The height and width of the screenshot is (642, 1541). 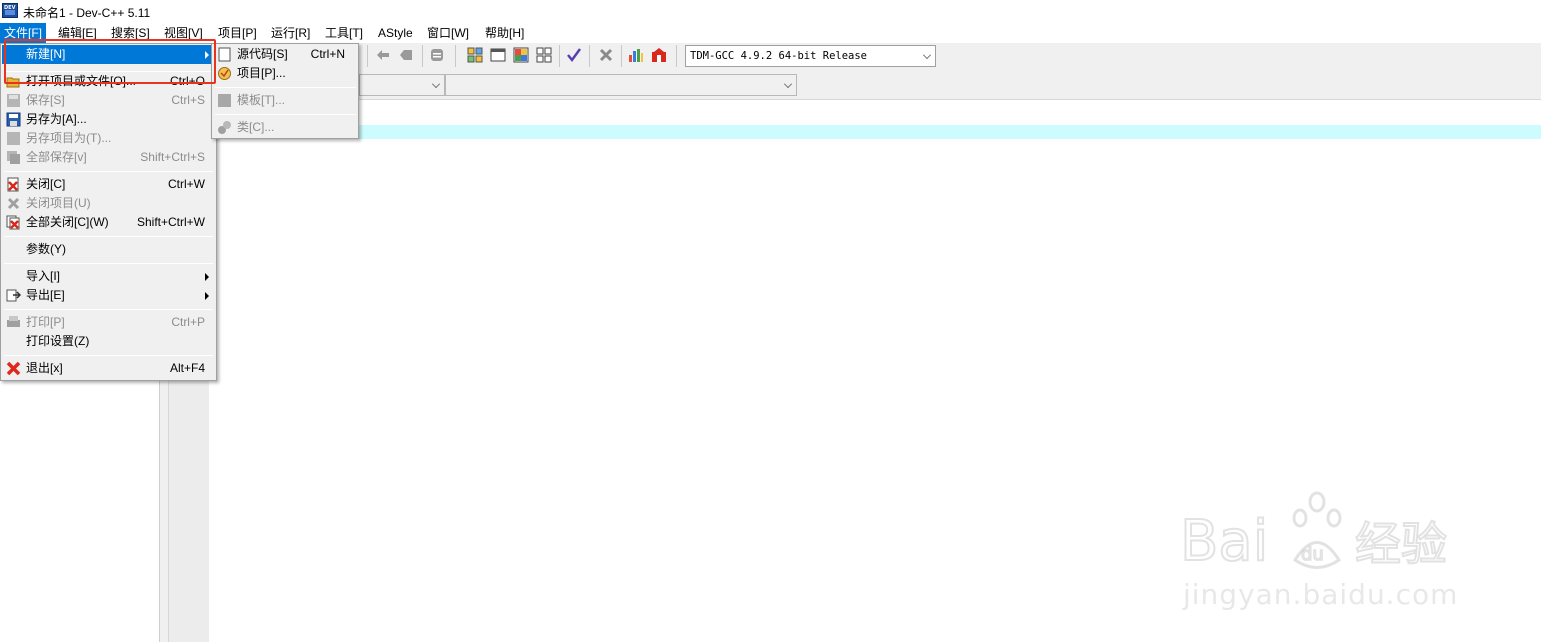 I want to click on menu-window: 窗口[W], so click(x=448, y=33).